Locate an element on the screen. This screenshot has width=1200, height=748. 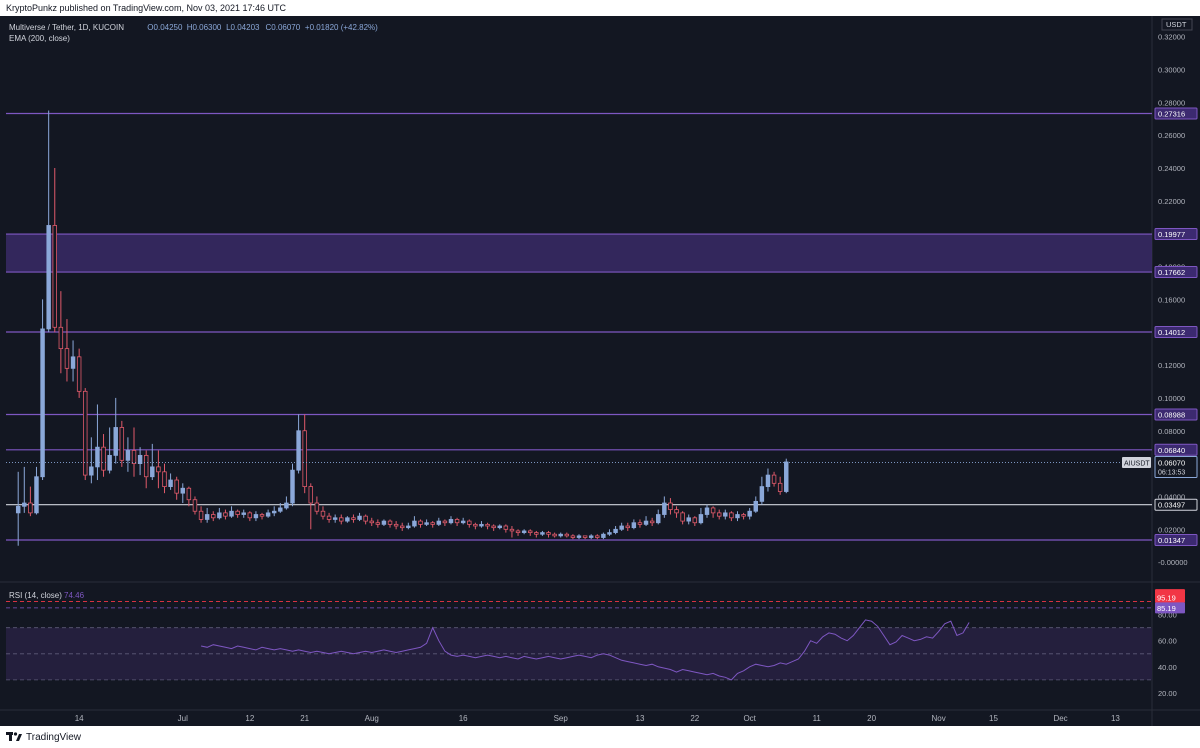
price-tick-label: 0.16000 is located at coordinates (1171, 299).